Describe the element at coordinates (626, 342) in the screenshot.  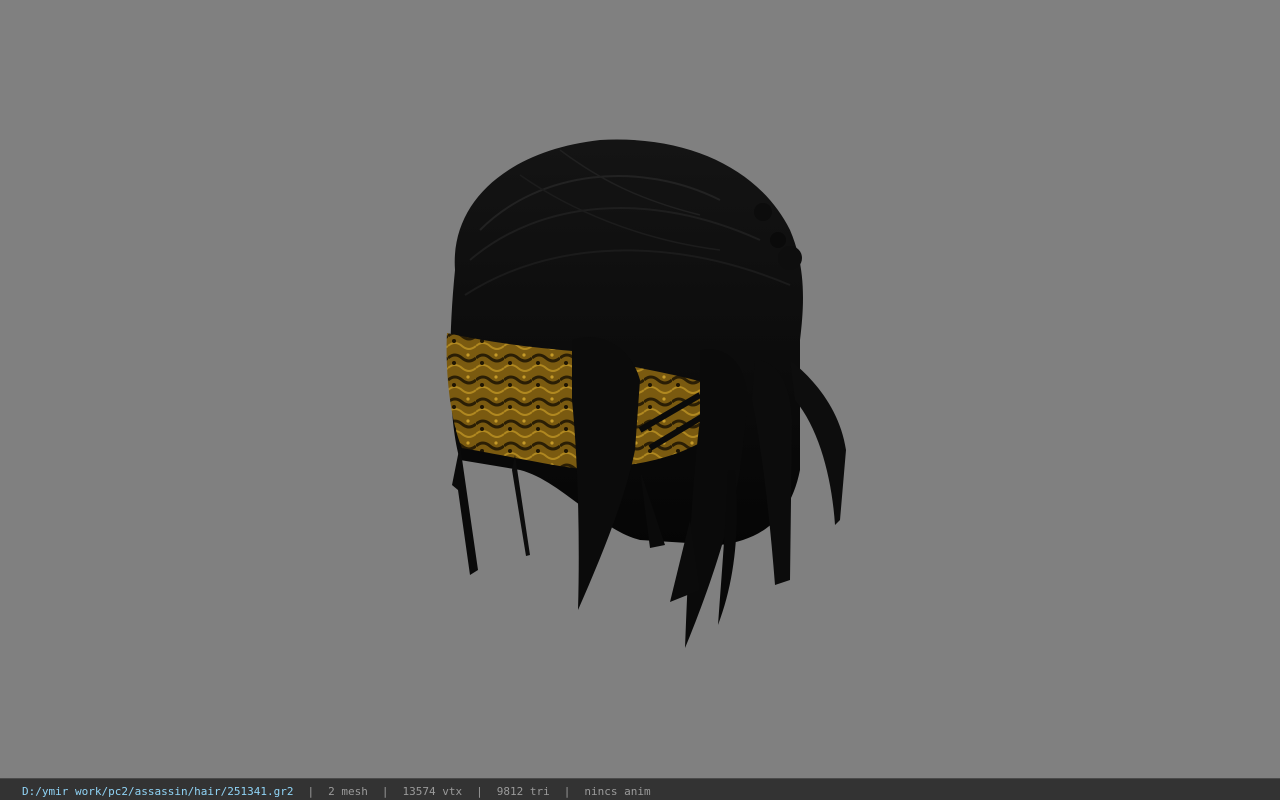
I see `hair-back` at that location.